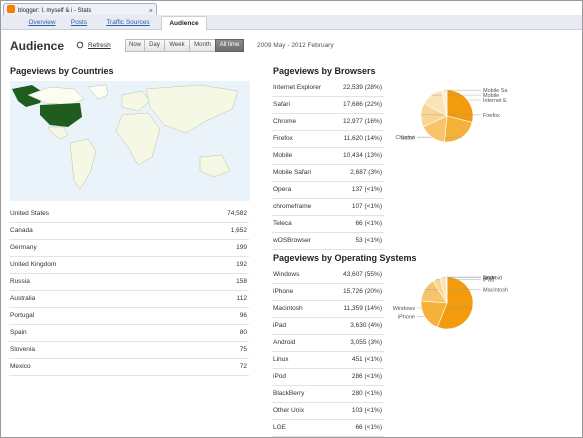 This screenshot has width=583, height=438. I want to click on country-label: Germany, so click(23, 247).